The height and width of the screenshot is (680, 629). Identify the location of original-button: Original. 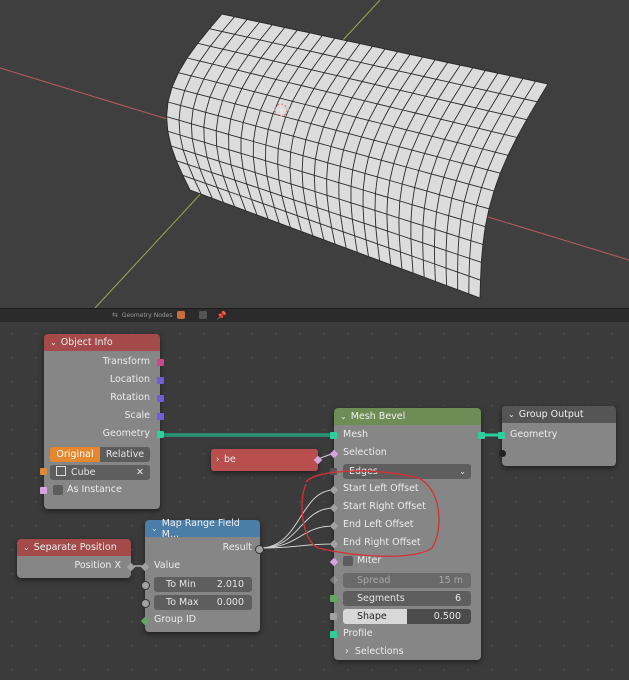
(75, 454).